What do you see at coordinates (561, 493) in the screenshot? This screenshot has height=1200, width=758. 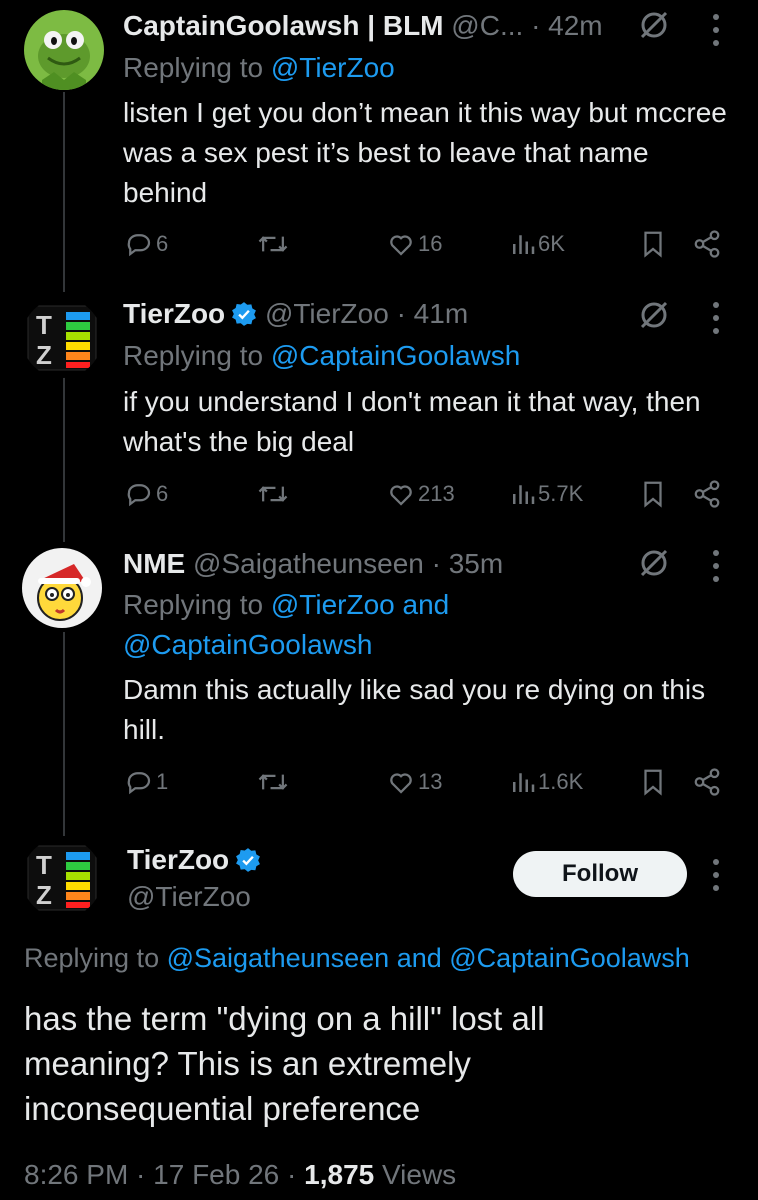 I see `view-count: 5.7K` at bounding box center [561, 493].